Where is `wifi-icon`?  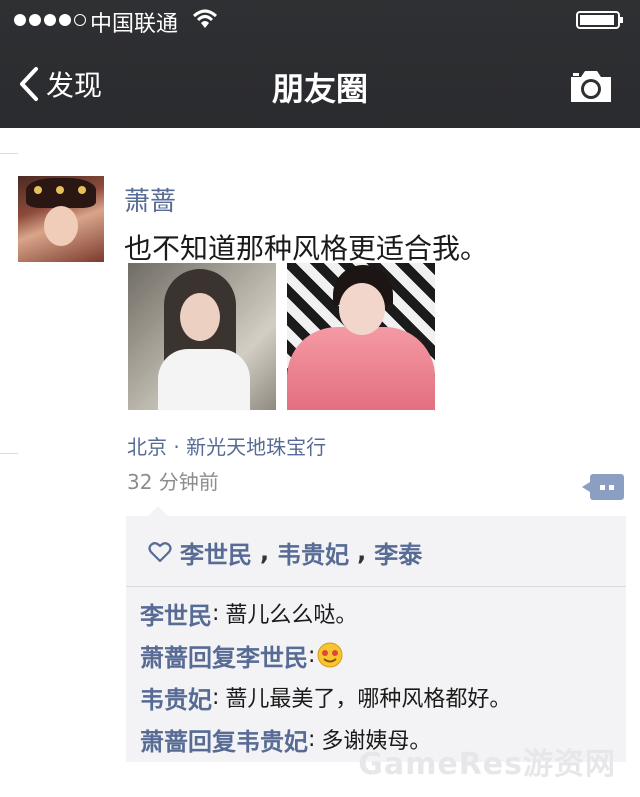
wifi-icon is located at coordinates (205, 18).